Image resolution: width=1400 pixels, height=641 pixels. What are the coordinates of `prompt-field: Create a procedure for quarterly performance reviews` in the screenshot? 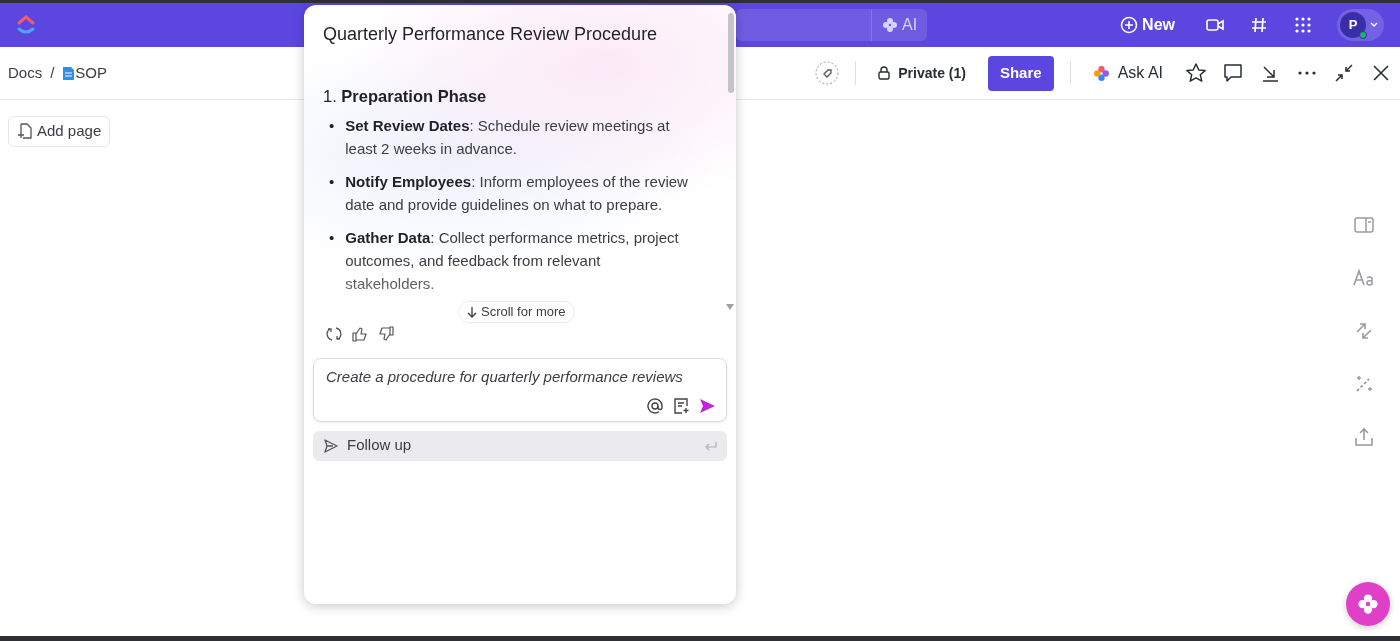 It's located at (520, 389).